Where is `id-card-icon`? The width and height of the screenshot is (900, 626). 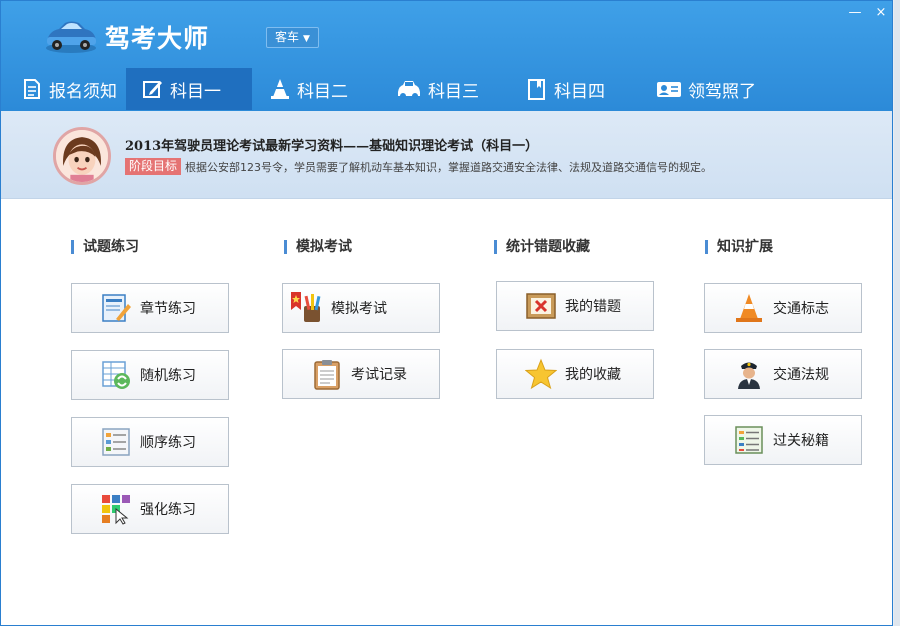 id-card-icon is located at coordinates (669, 89).